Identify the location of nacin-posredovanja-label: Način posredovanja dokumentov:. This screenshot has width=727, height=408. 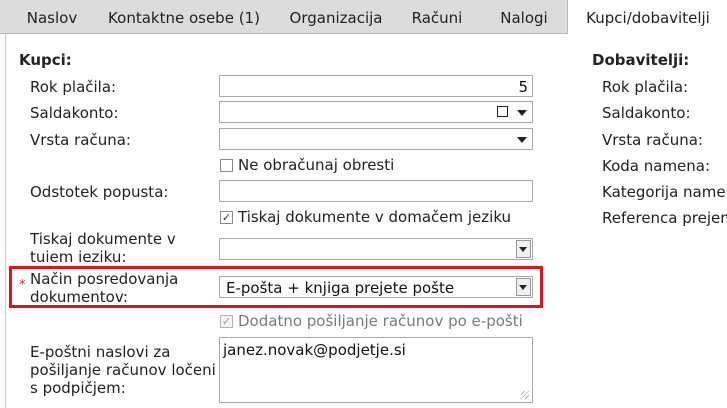
(104, 288).